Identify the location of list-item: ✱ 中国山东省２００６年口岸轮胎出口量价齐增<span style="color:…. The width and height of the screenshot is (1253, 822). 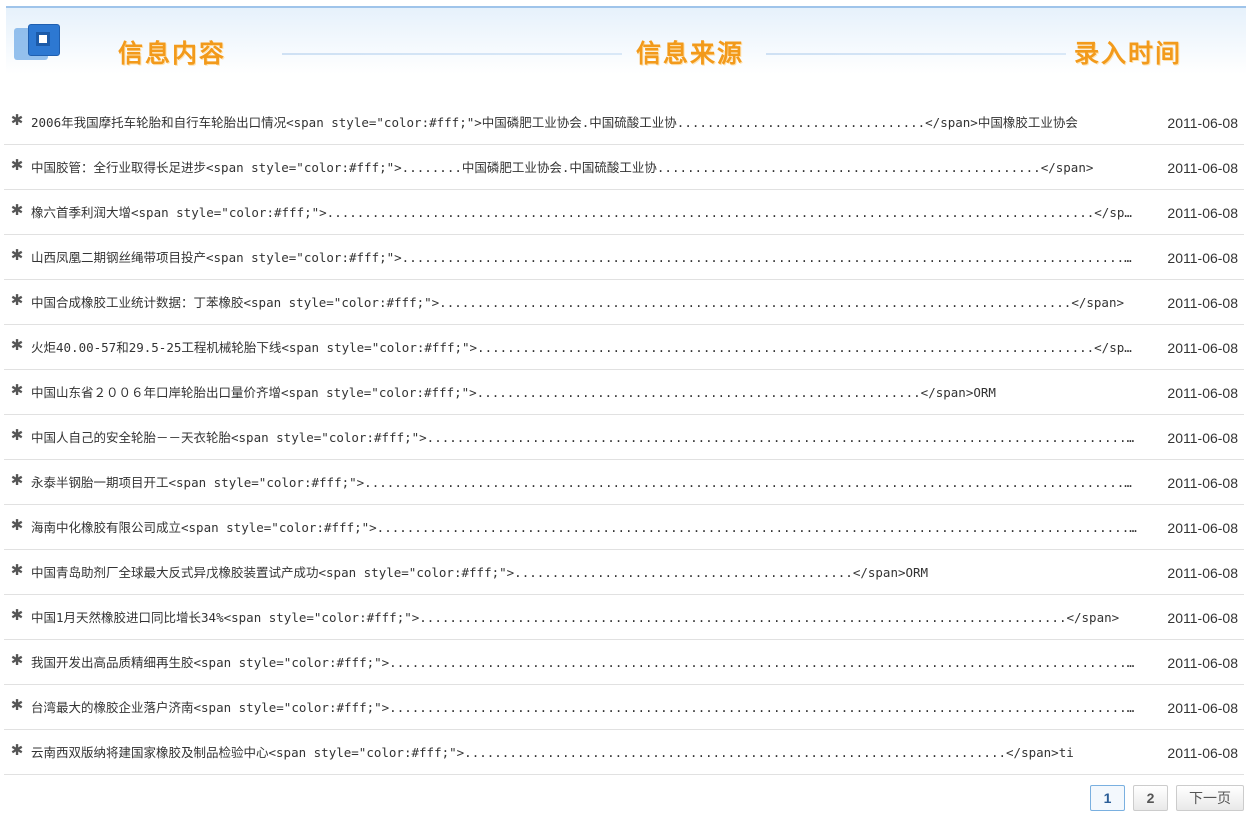
(624, 392).